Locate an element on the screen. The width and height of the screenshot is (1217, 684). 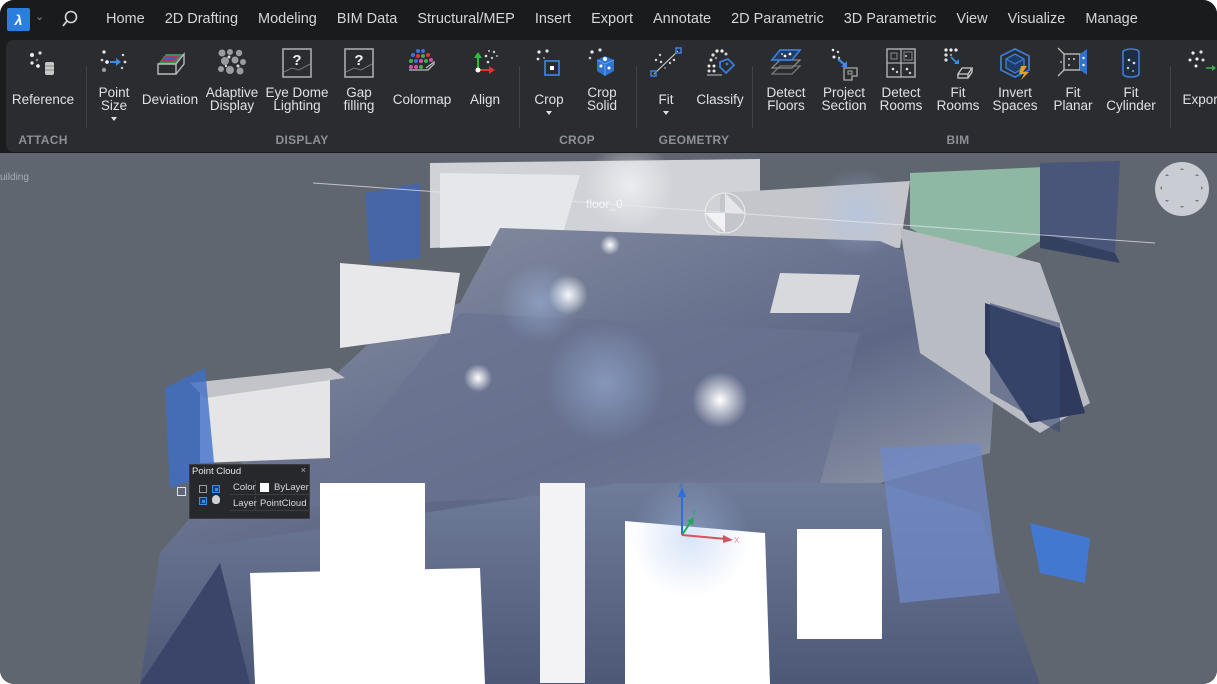
fit-button: Fit is located at coordinates (666, 88).